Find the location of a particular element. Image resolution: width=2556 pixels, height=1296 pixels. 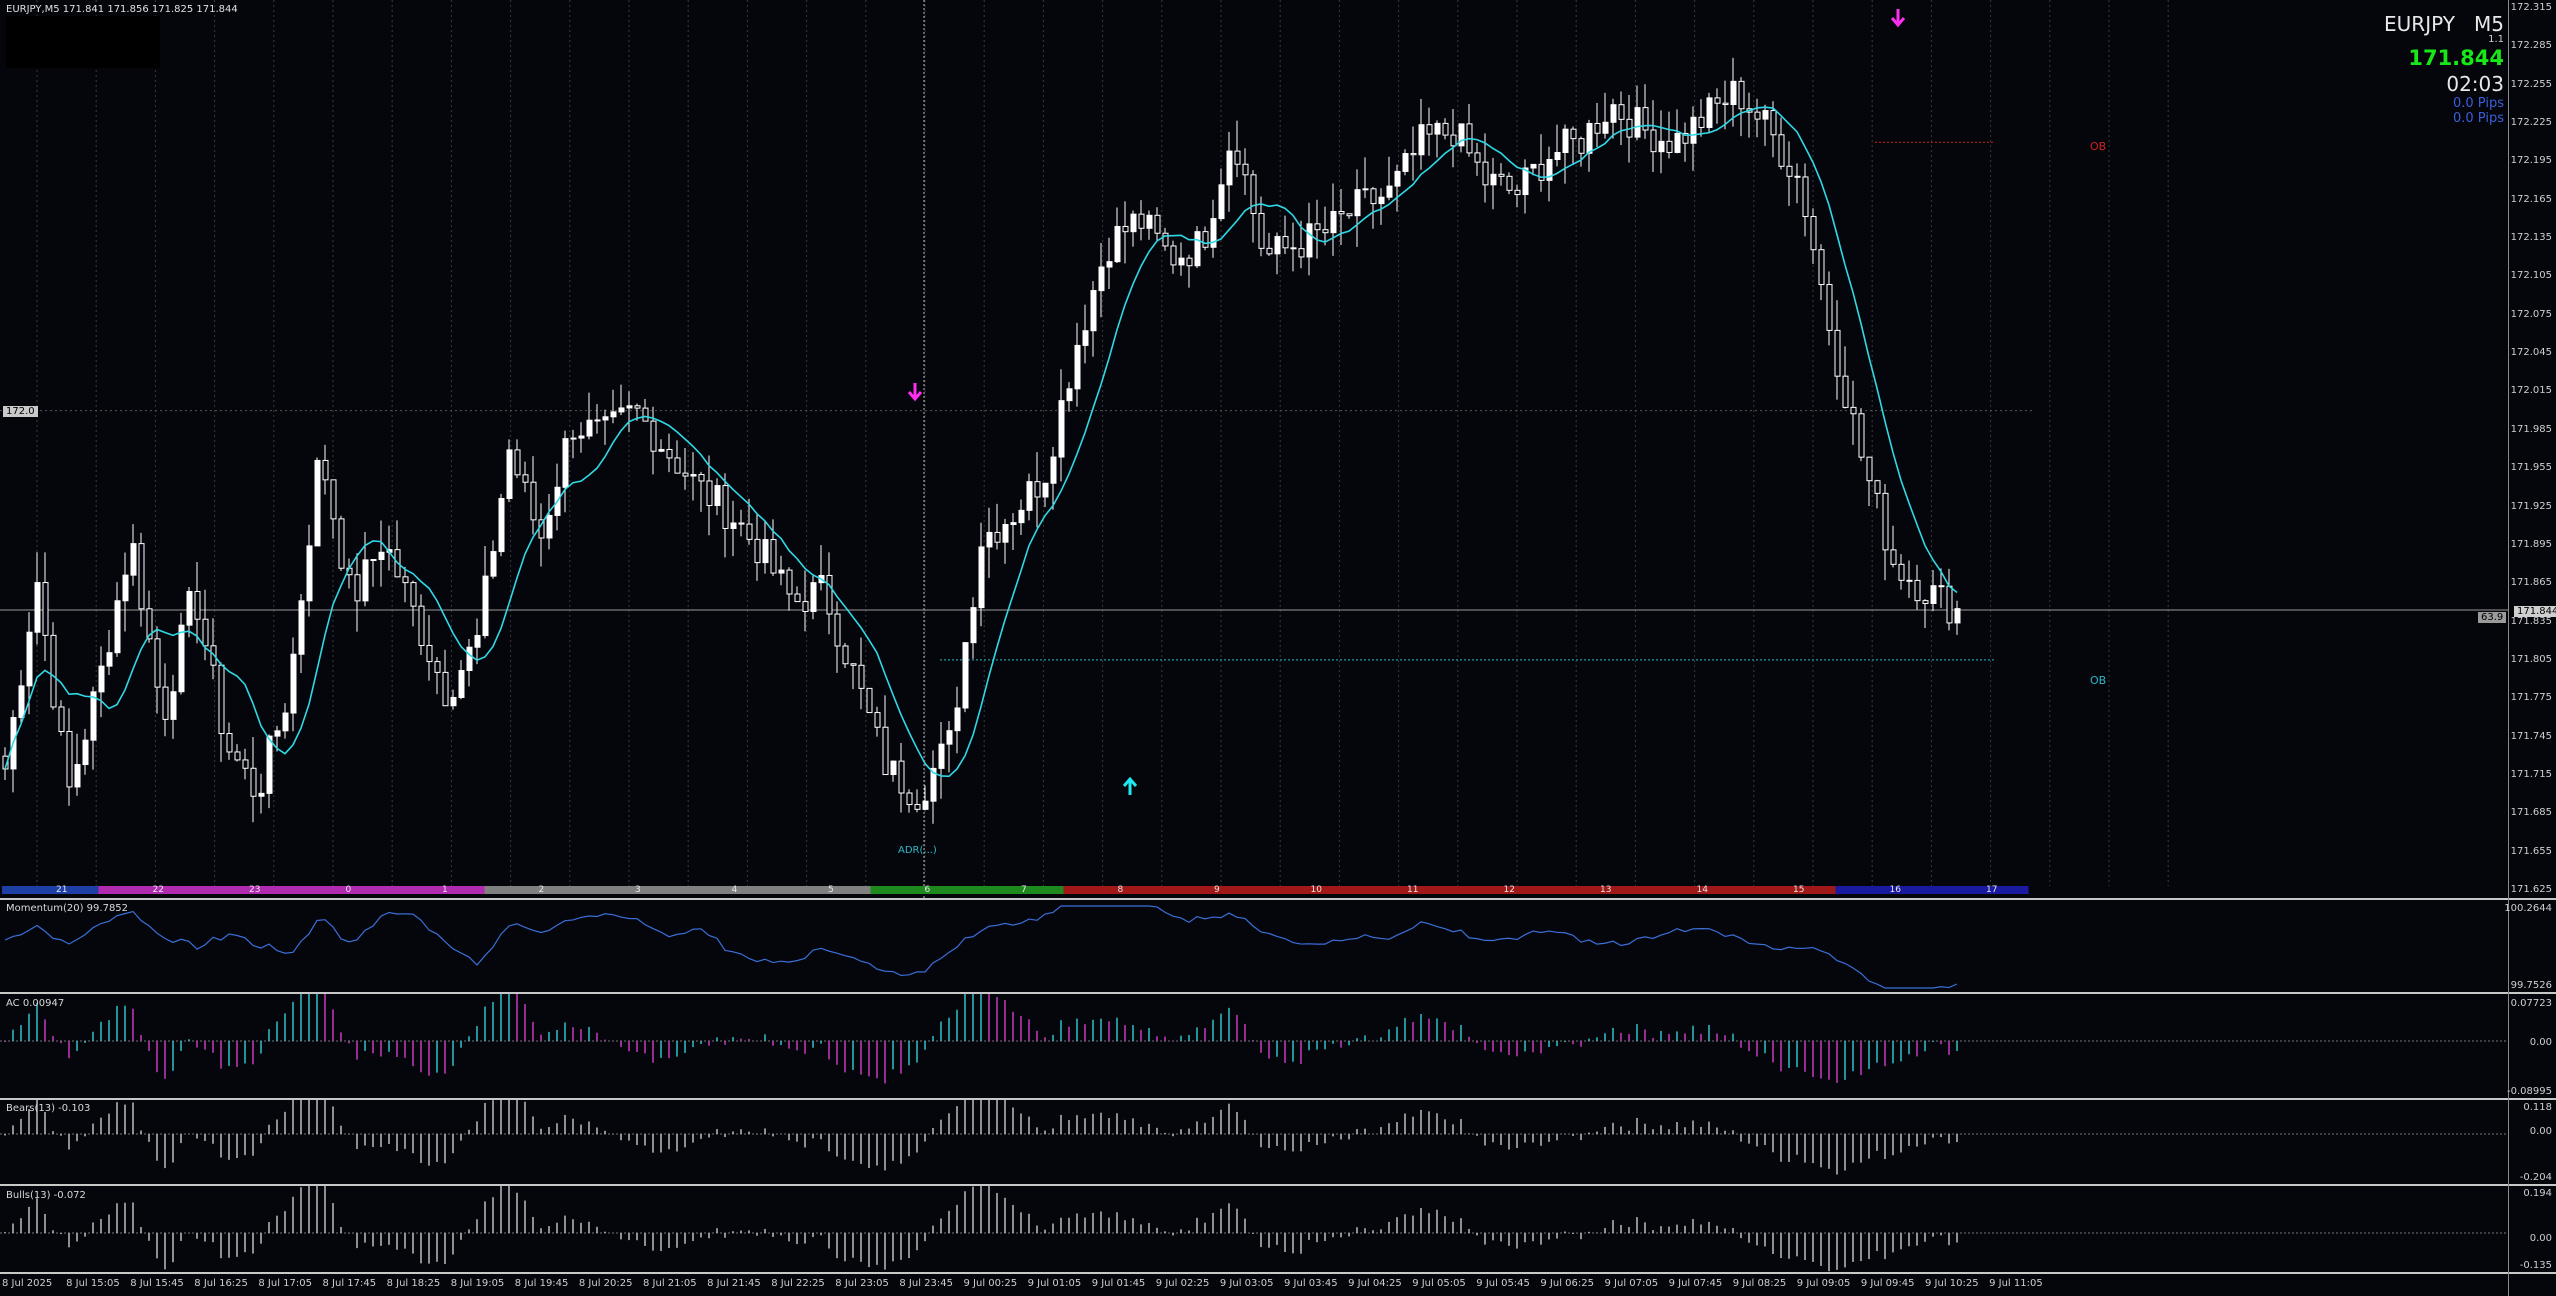

bulls-top: 0.194 is located at coordinates (2537, 1193).